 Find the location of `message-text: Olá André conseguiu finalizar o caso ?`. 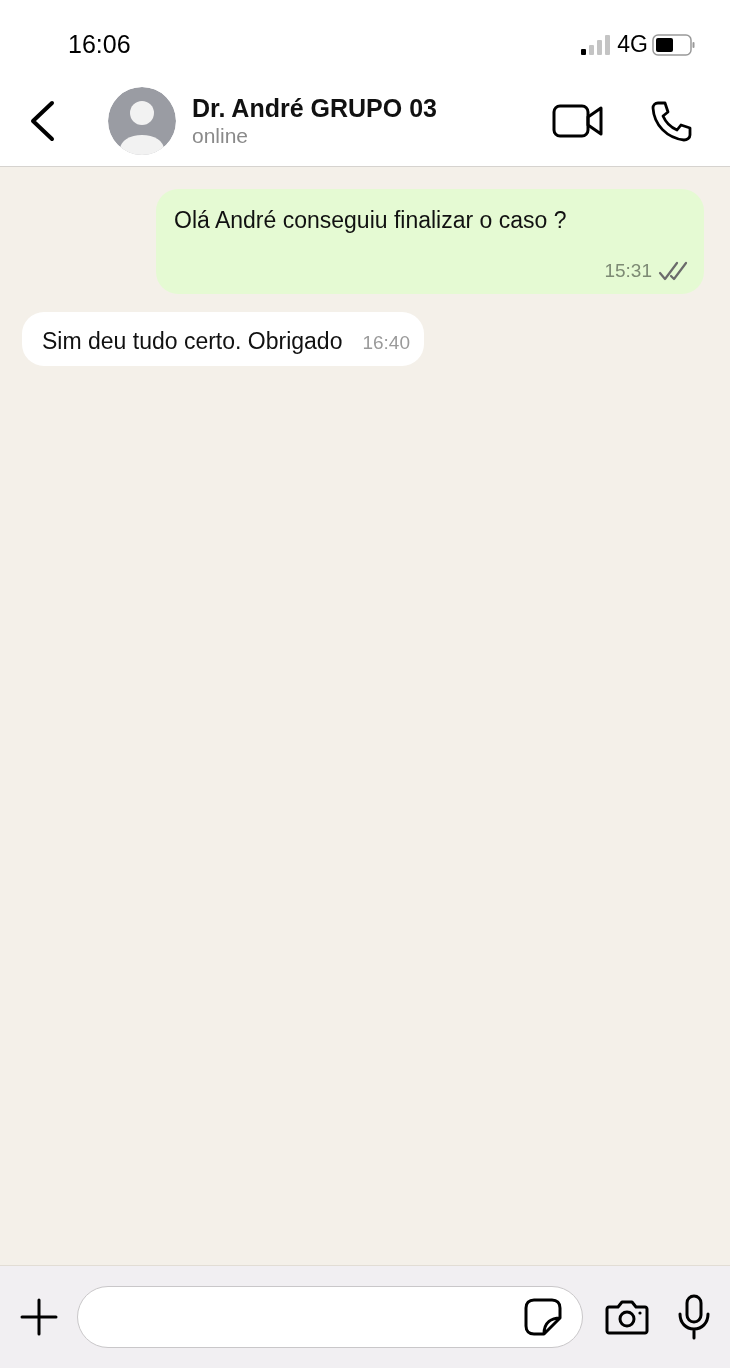

message-text: Olá André conseguiu finalizar o caso ? is located at coordinates (371, 220).